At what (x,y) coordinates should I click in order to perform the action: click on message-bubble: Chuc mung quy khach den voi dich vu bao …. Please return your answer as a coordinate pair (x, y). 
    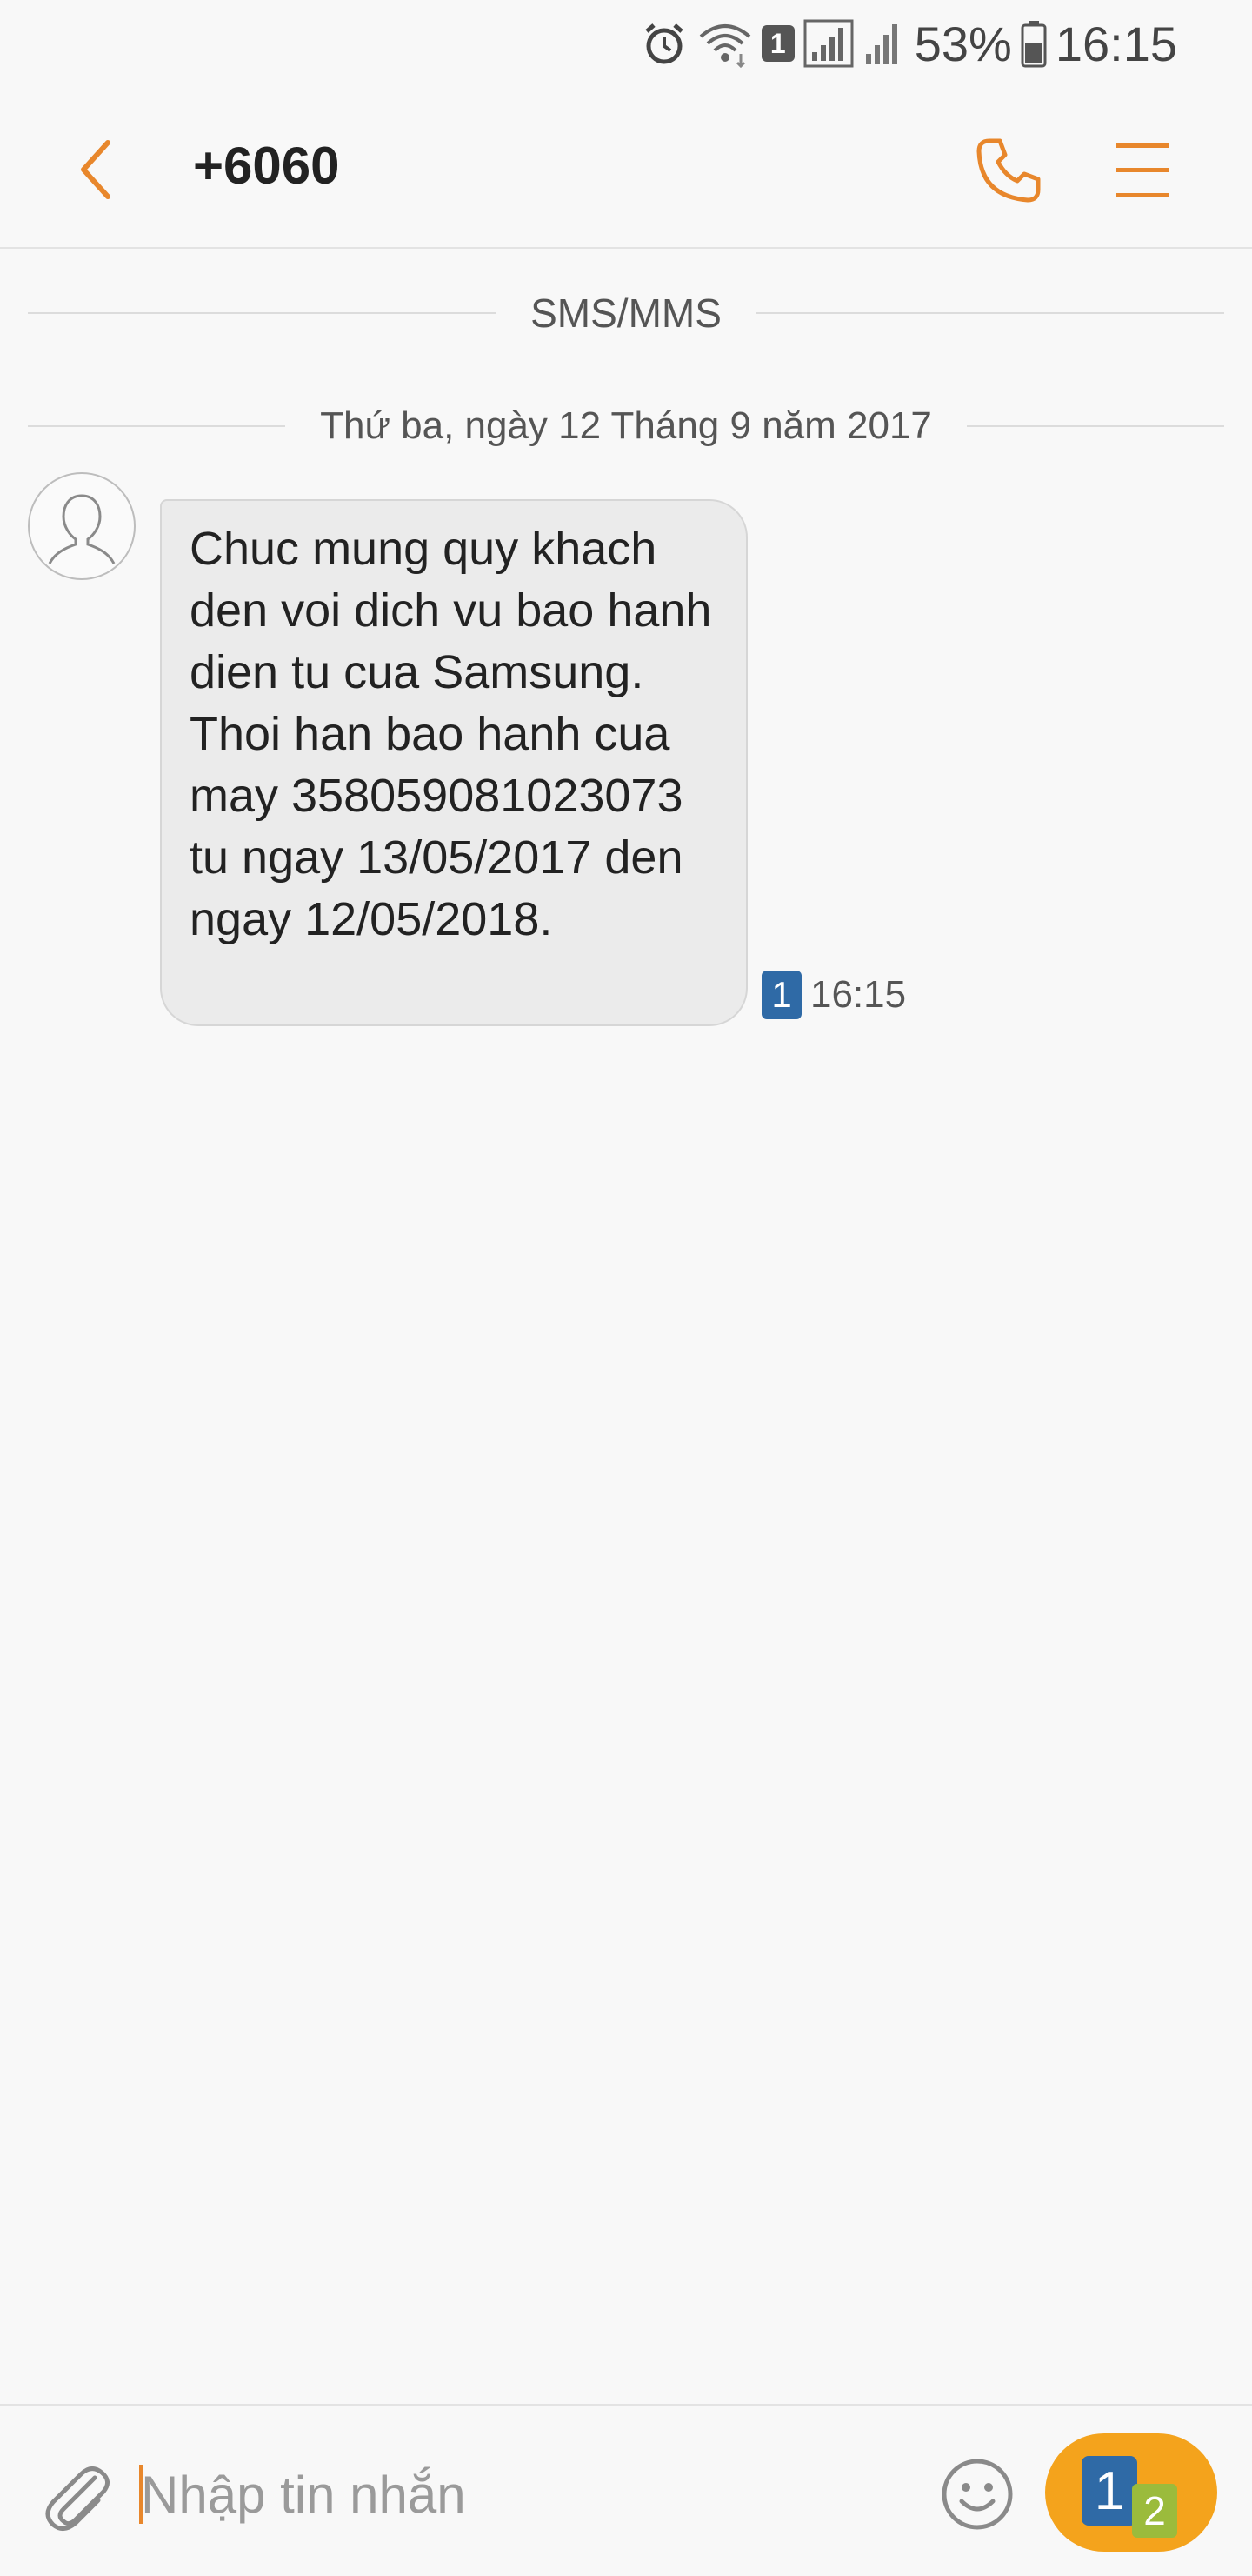
    Looking at the image, I should click on (454, 762).